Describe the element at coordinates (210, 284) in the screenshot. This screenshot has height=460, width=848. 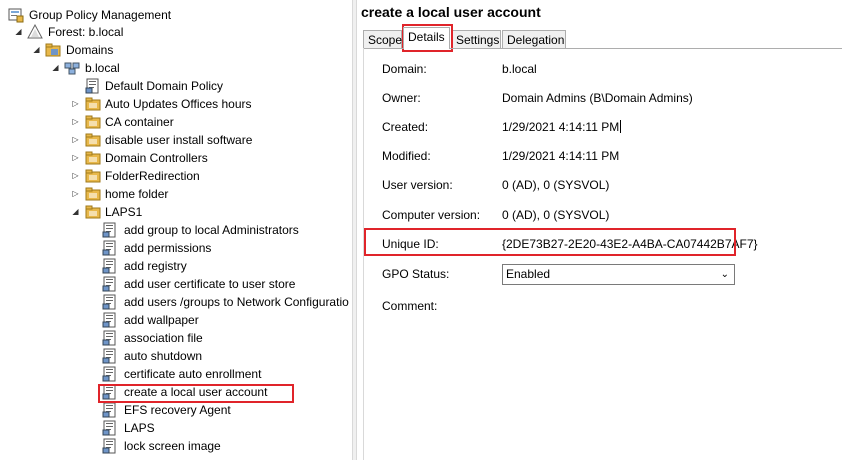
I see `tree-item-label: add user certificate to user store` at that location.